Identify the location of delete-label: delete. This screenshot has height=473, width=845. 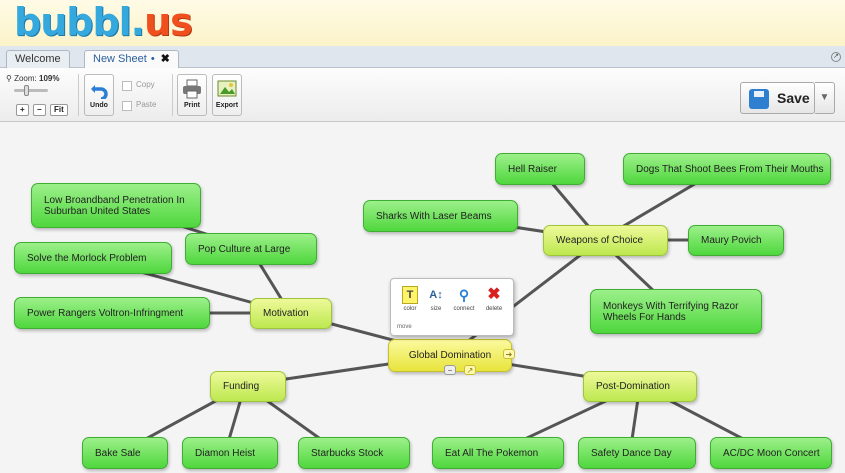
(494, 309).